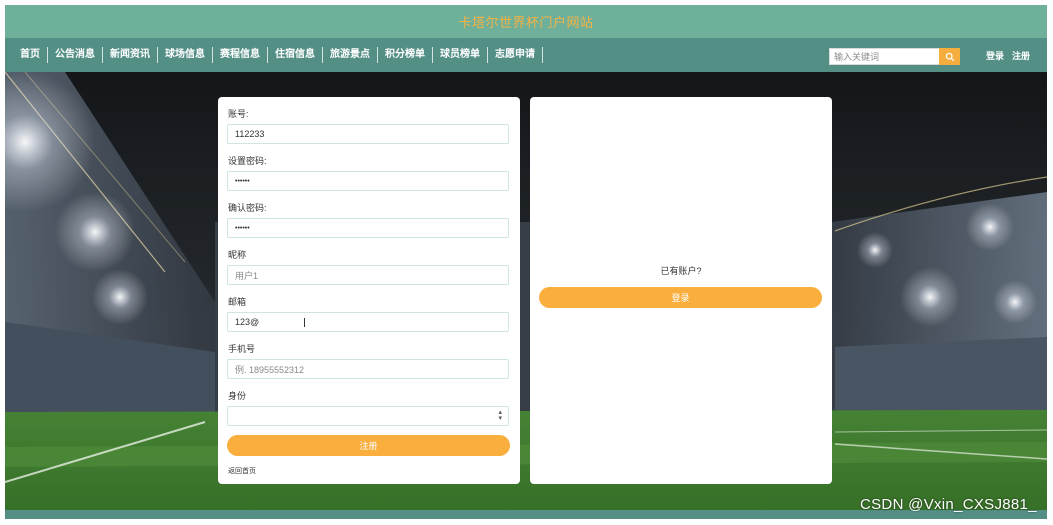 This screenshot has height=525, width=1053. I want to click on nav-item-schedule: 赛程信息, so click(240, 55).